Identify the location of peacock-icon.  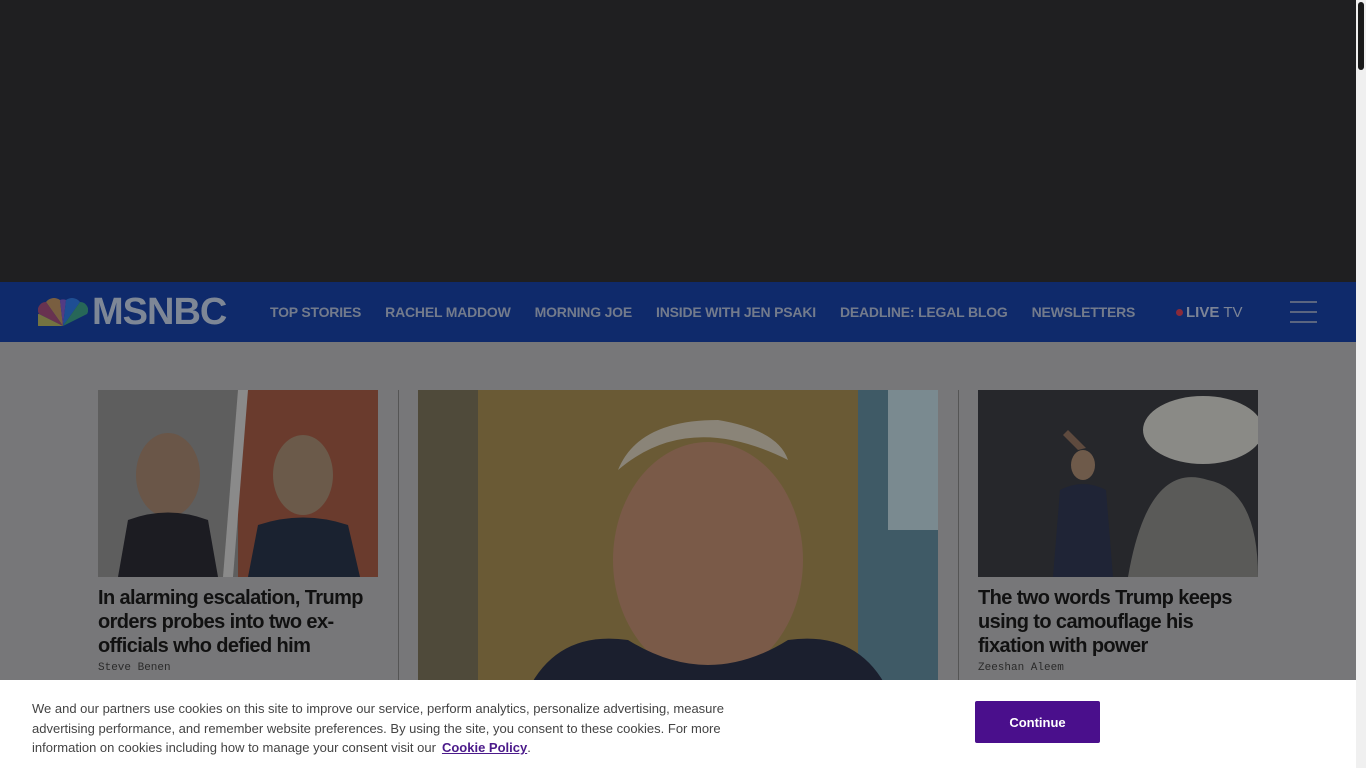
(63, 312).